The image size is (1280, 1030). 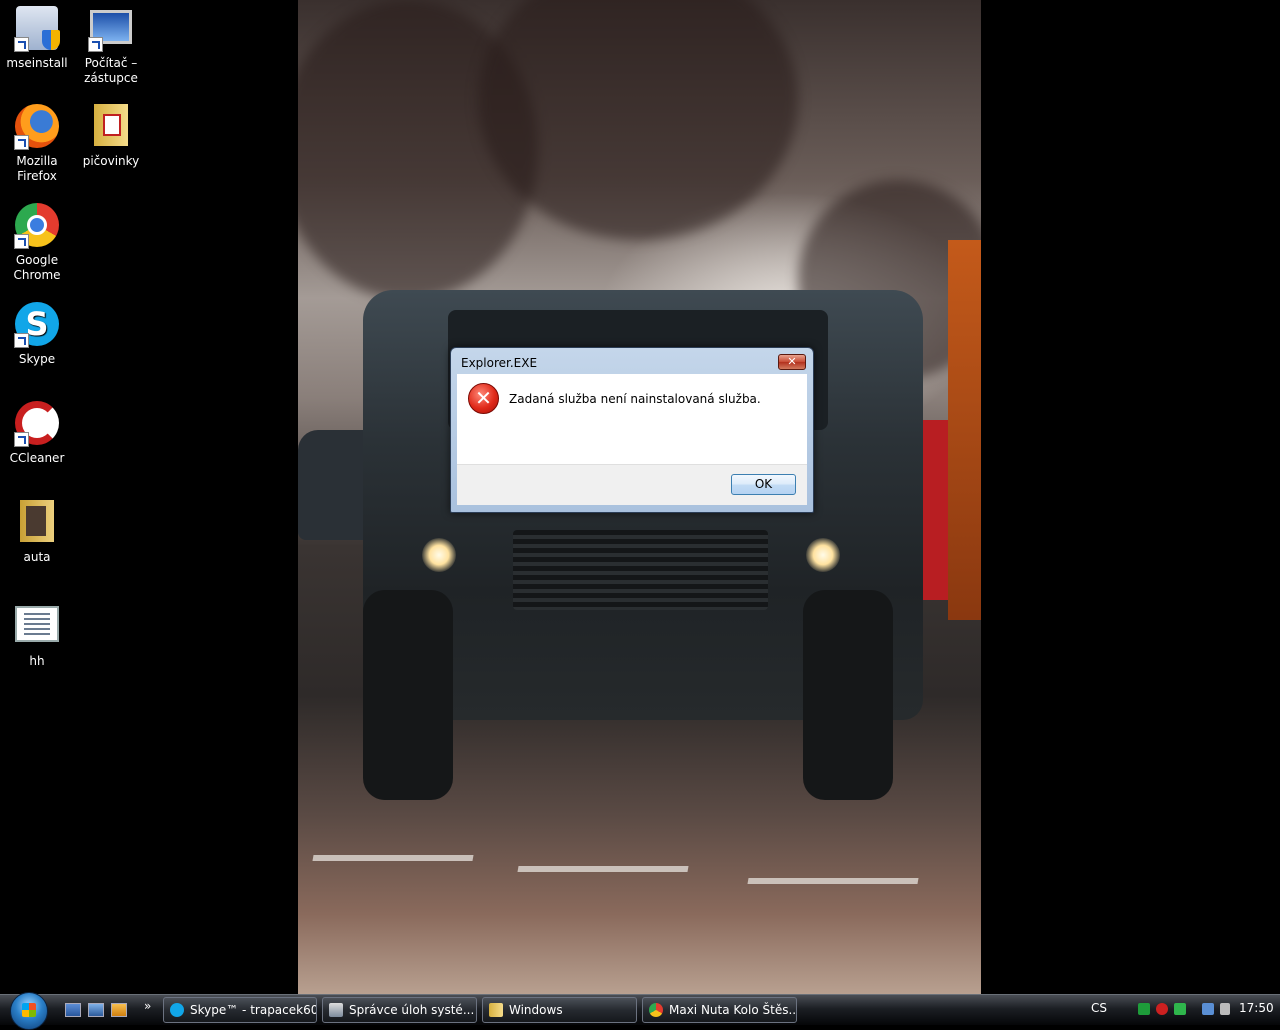 What do you see at coordinates (111, 46) in the screenshot?
I see `desktop-icon-computer: Počítač – zástupce` at bounding box center [111, 46].